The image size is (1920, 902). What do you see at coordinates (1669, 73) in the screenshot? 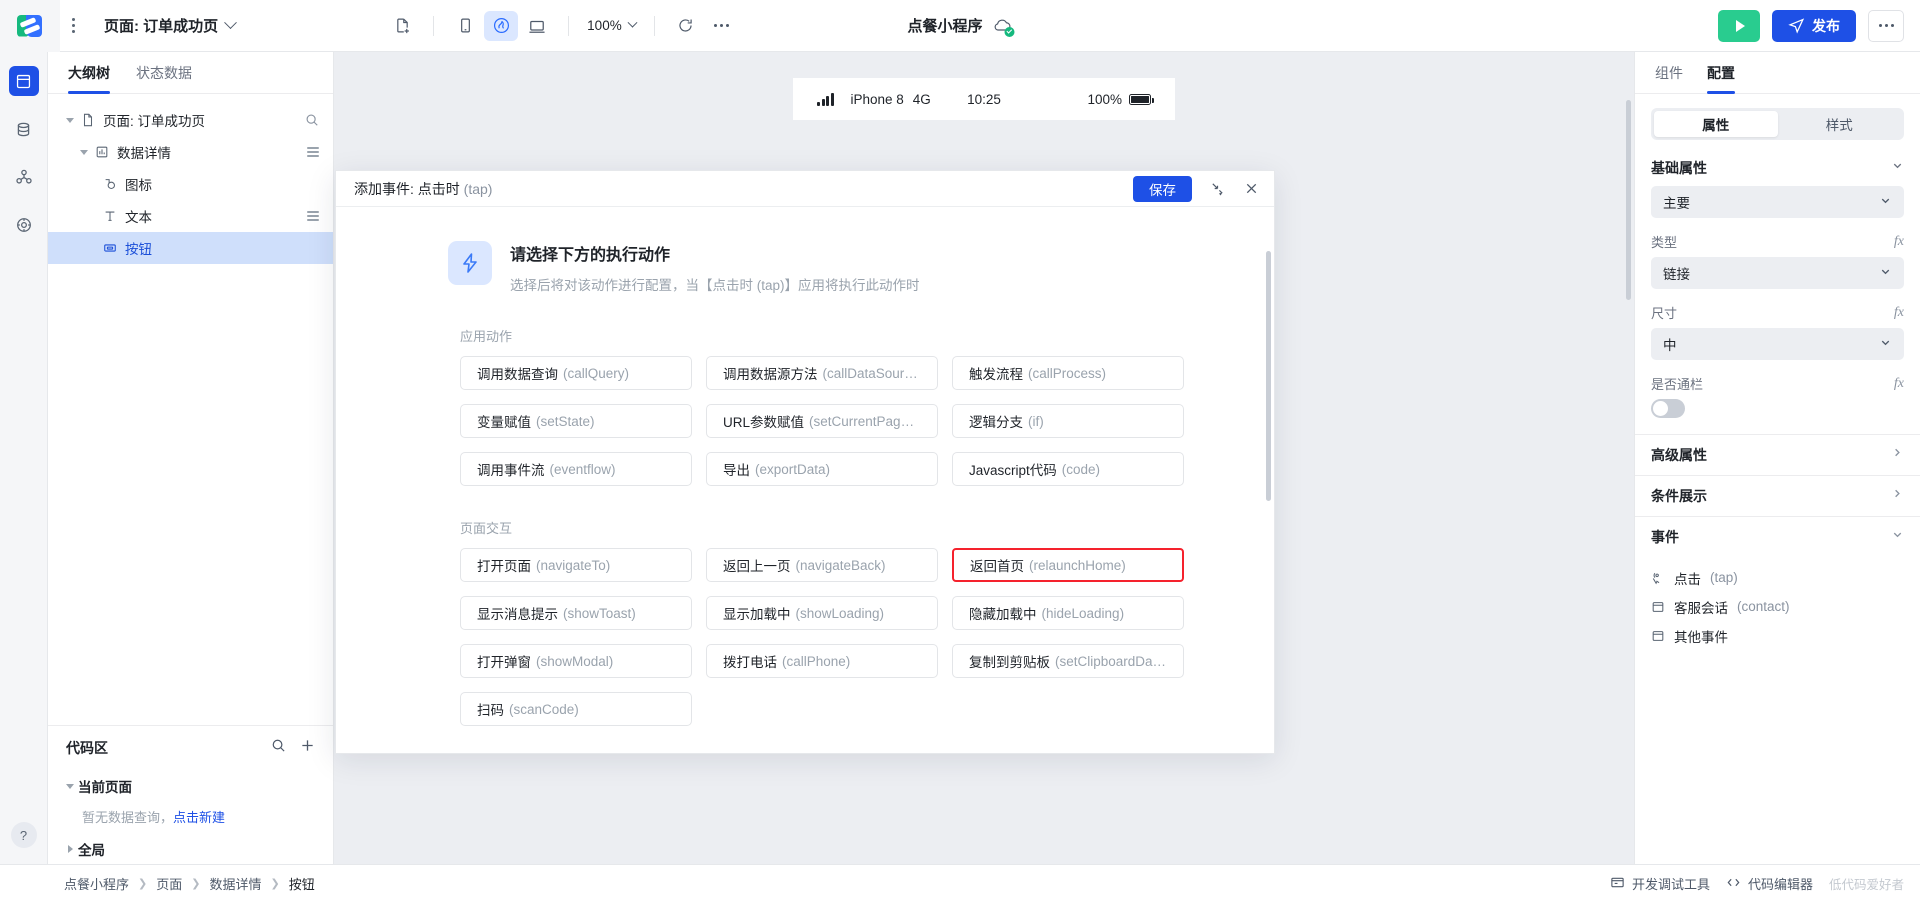
I see `tab-components: 组件` at bounding box center [1669, 73].